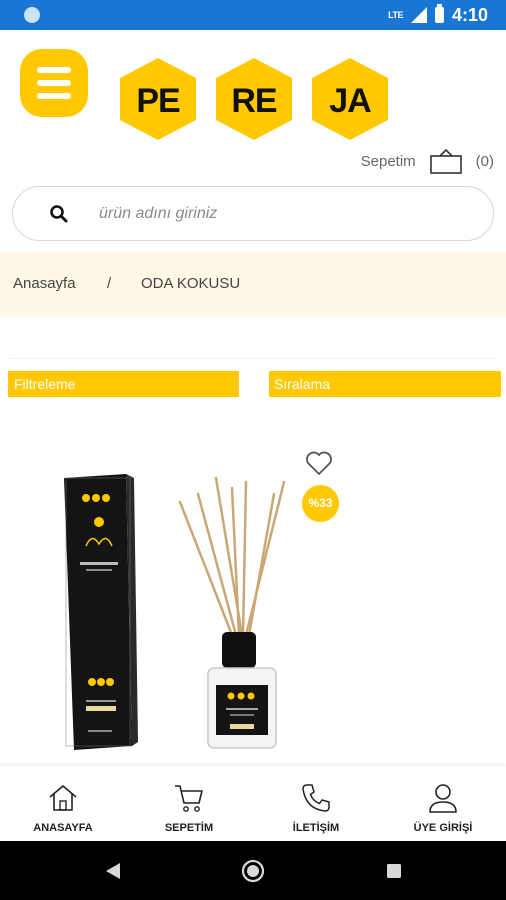  What do you see at coordinates (253, 284) in the screenshot?
I see `breadcrumb: Anasayfa / ODA KOKUSU` at bounding box center [253, 284].